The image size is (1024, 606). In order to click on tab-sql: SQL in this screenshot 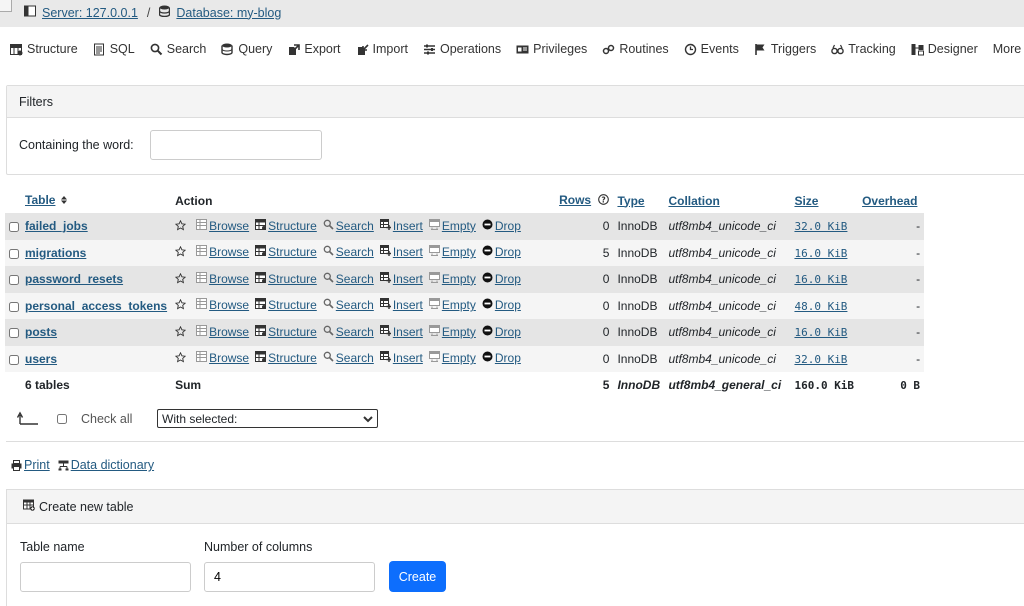, I will do `click(114, 49)`.